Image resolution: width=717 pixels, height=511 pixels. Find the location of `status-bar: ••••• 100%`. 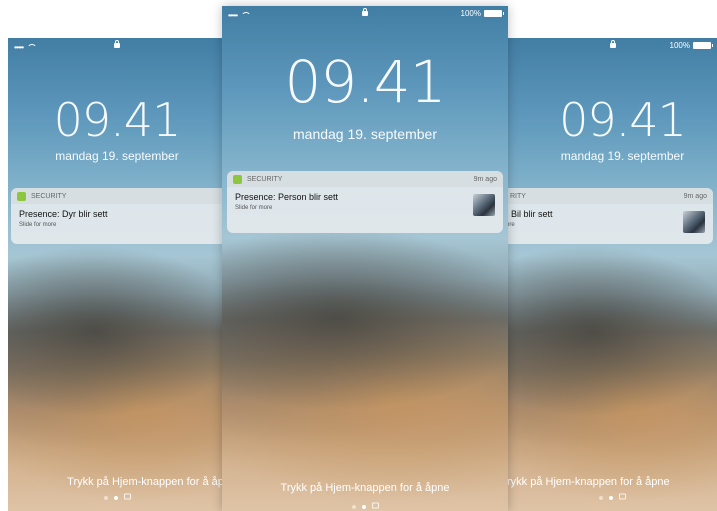

status-bar: ••••• 100% is located at coordinates (365, 15).